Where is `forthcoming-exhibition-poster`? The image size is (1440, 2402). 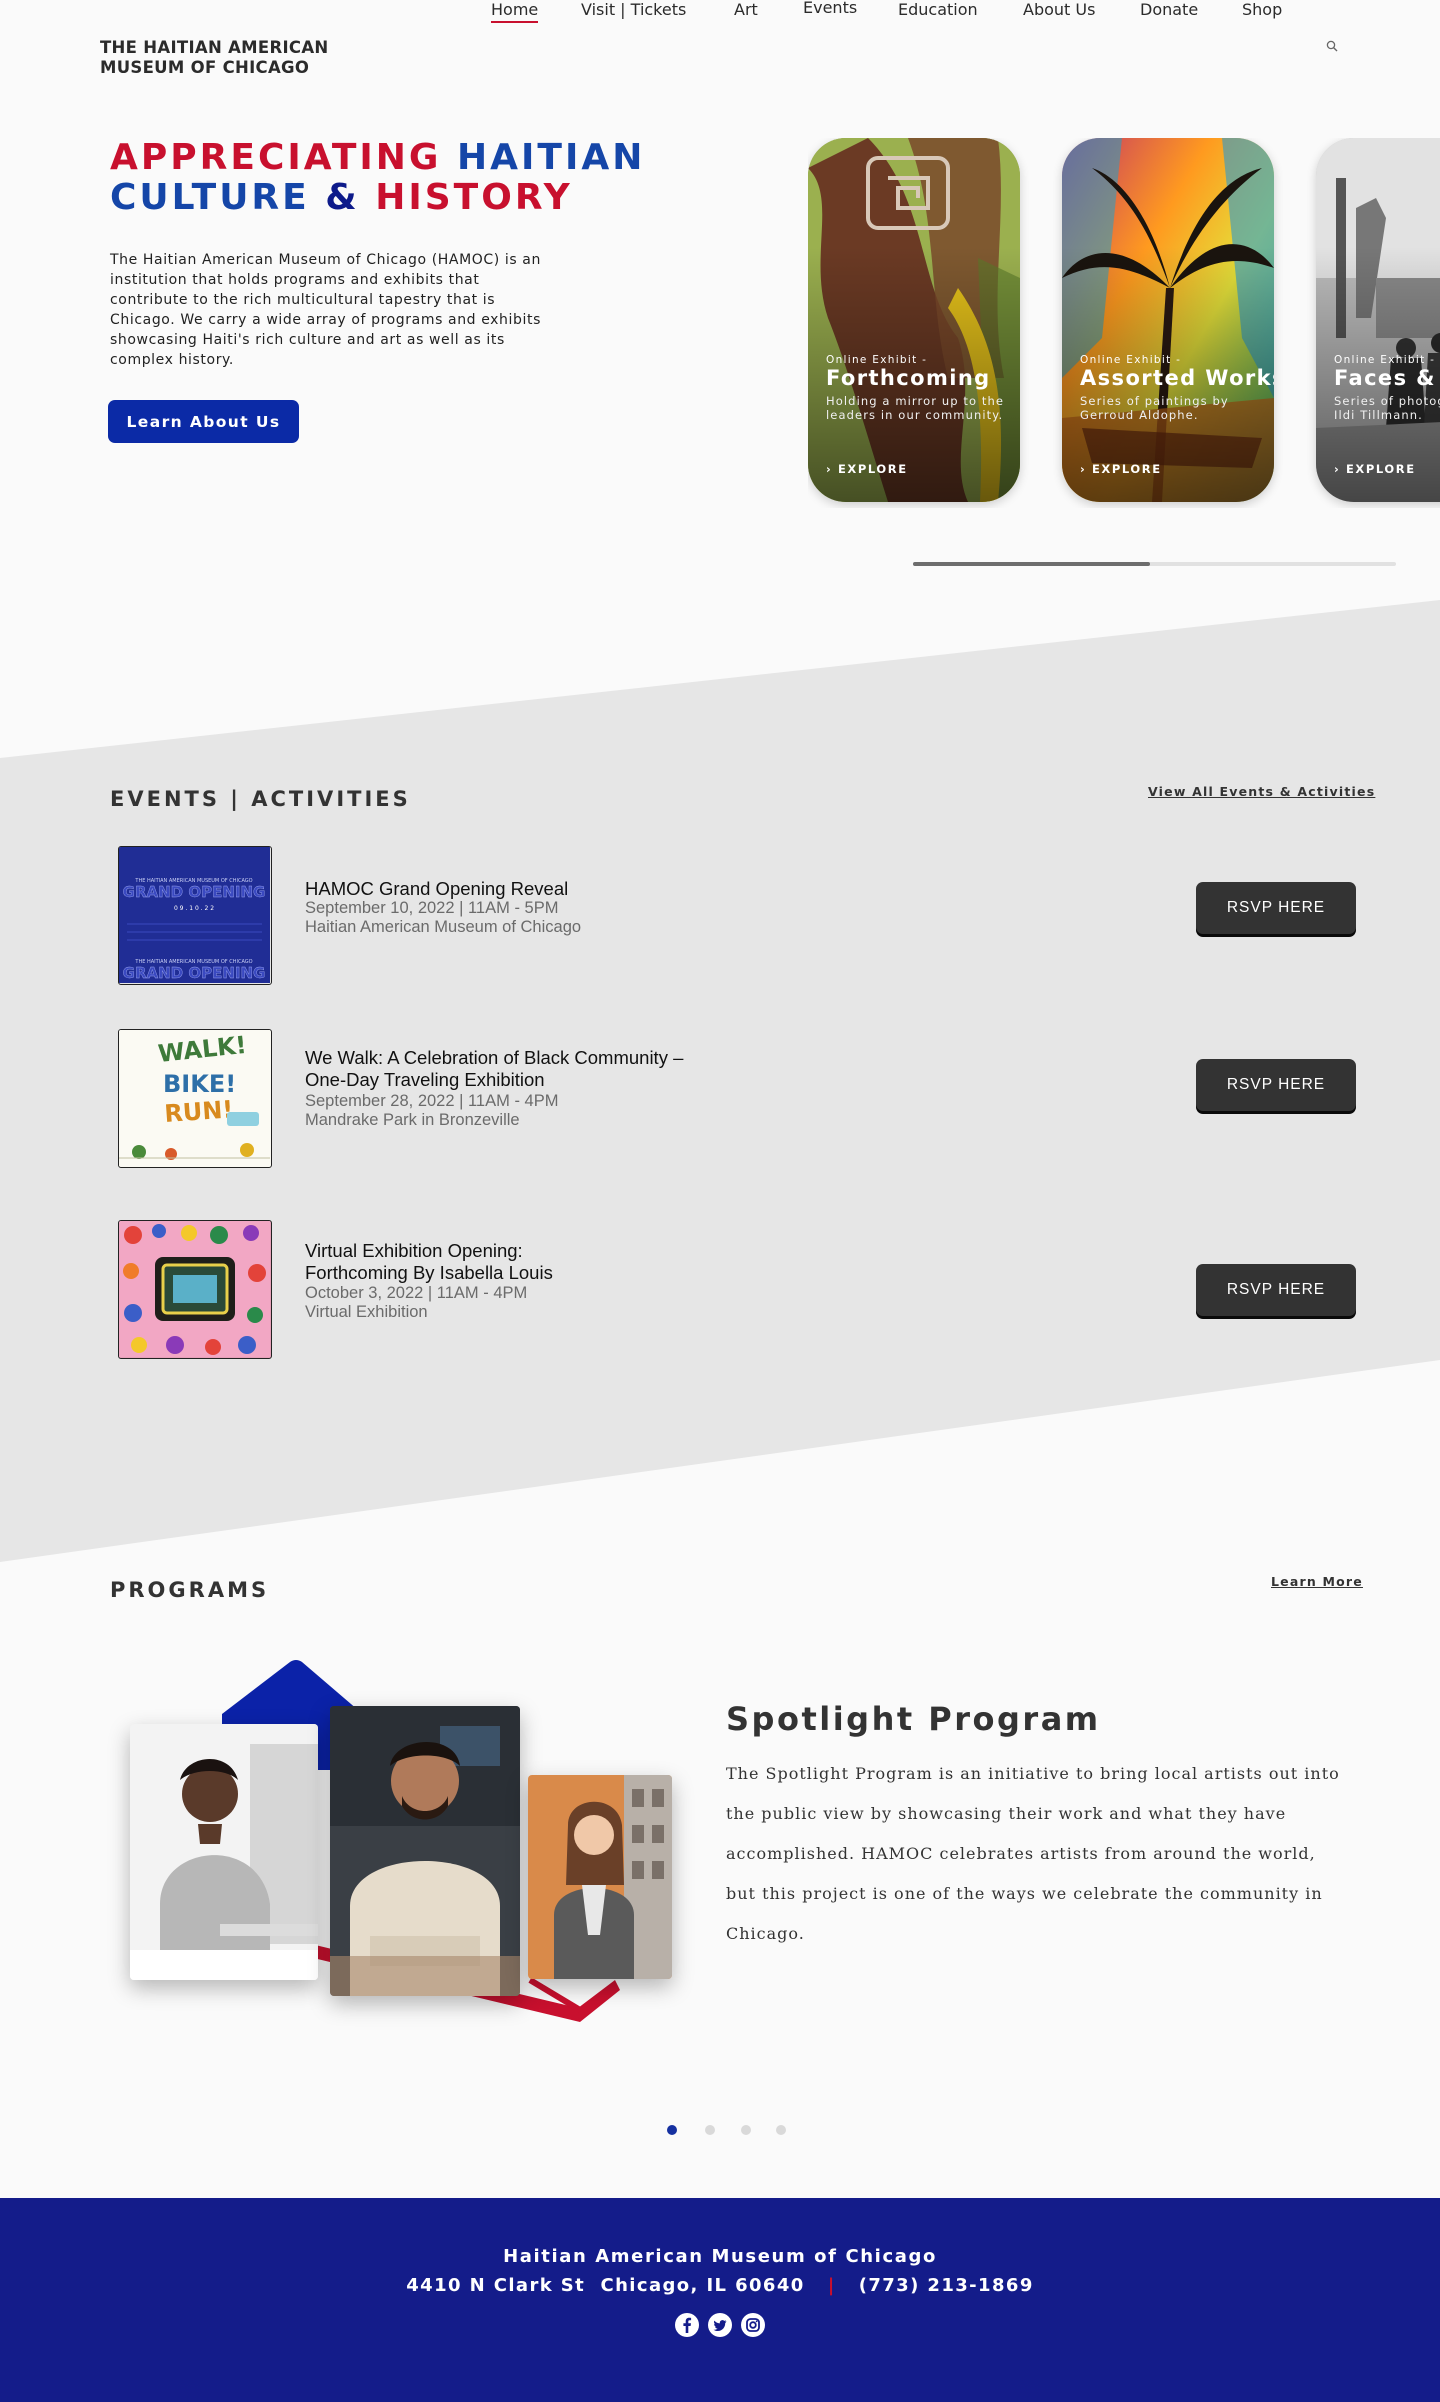
forthcoming-exhibition-poster is located at coordinates (195, 1289).